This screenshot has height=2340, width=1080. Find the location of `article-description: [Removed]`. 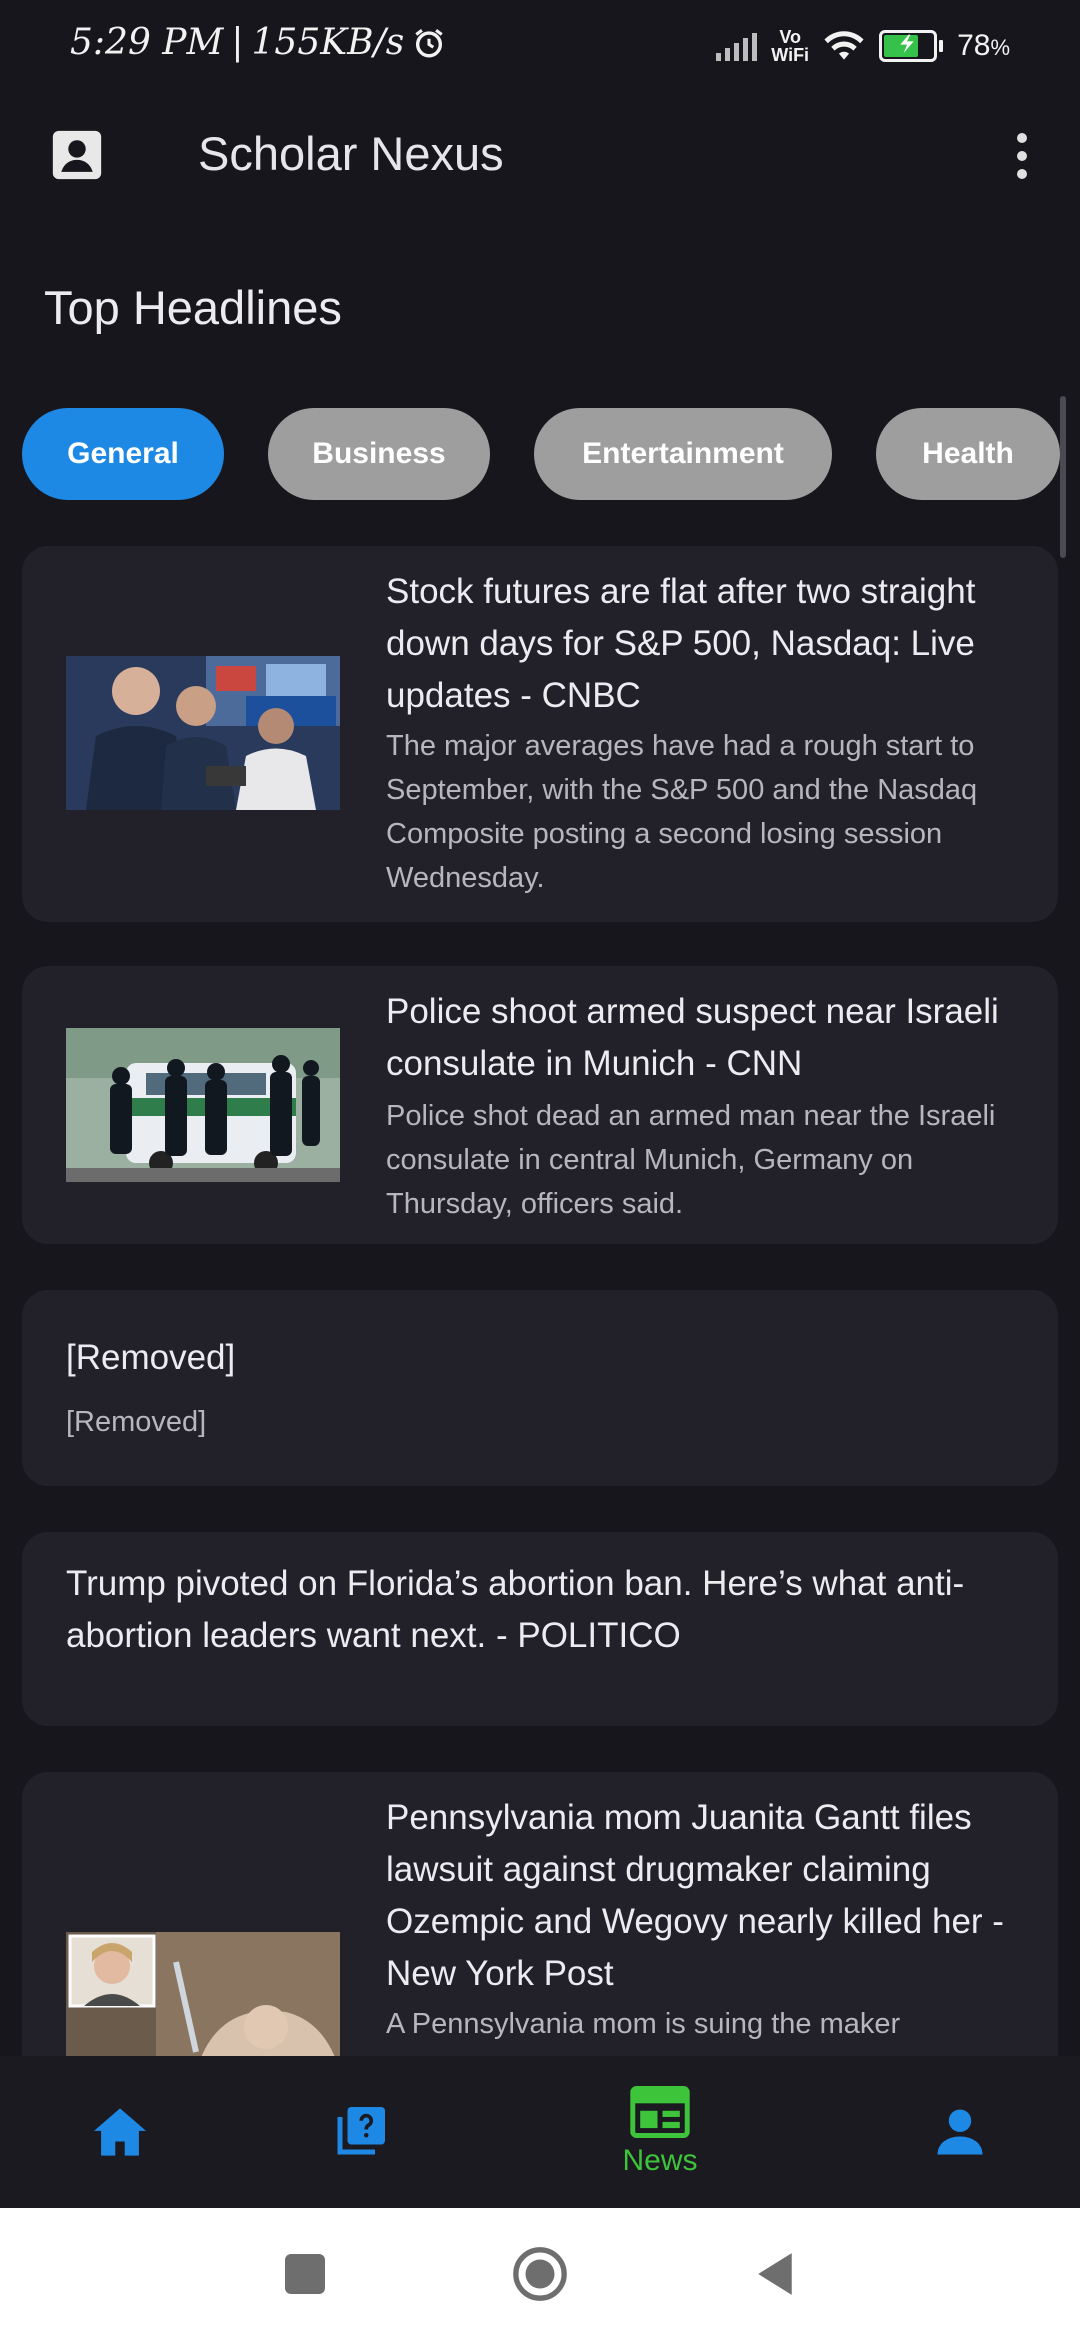

article-description: [Removed] is located at coordinates (136, 1422).